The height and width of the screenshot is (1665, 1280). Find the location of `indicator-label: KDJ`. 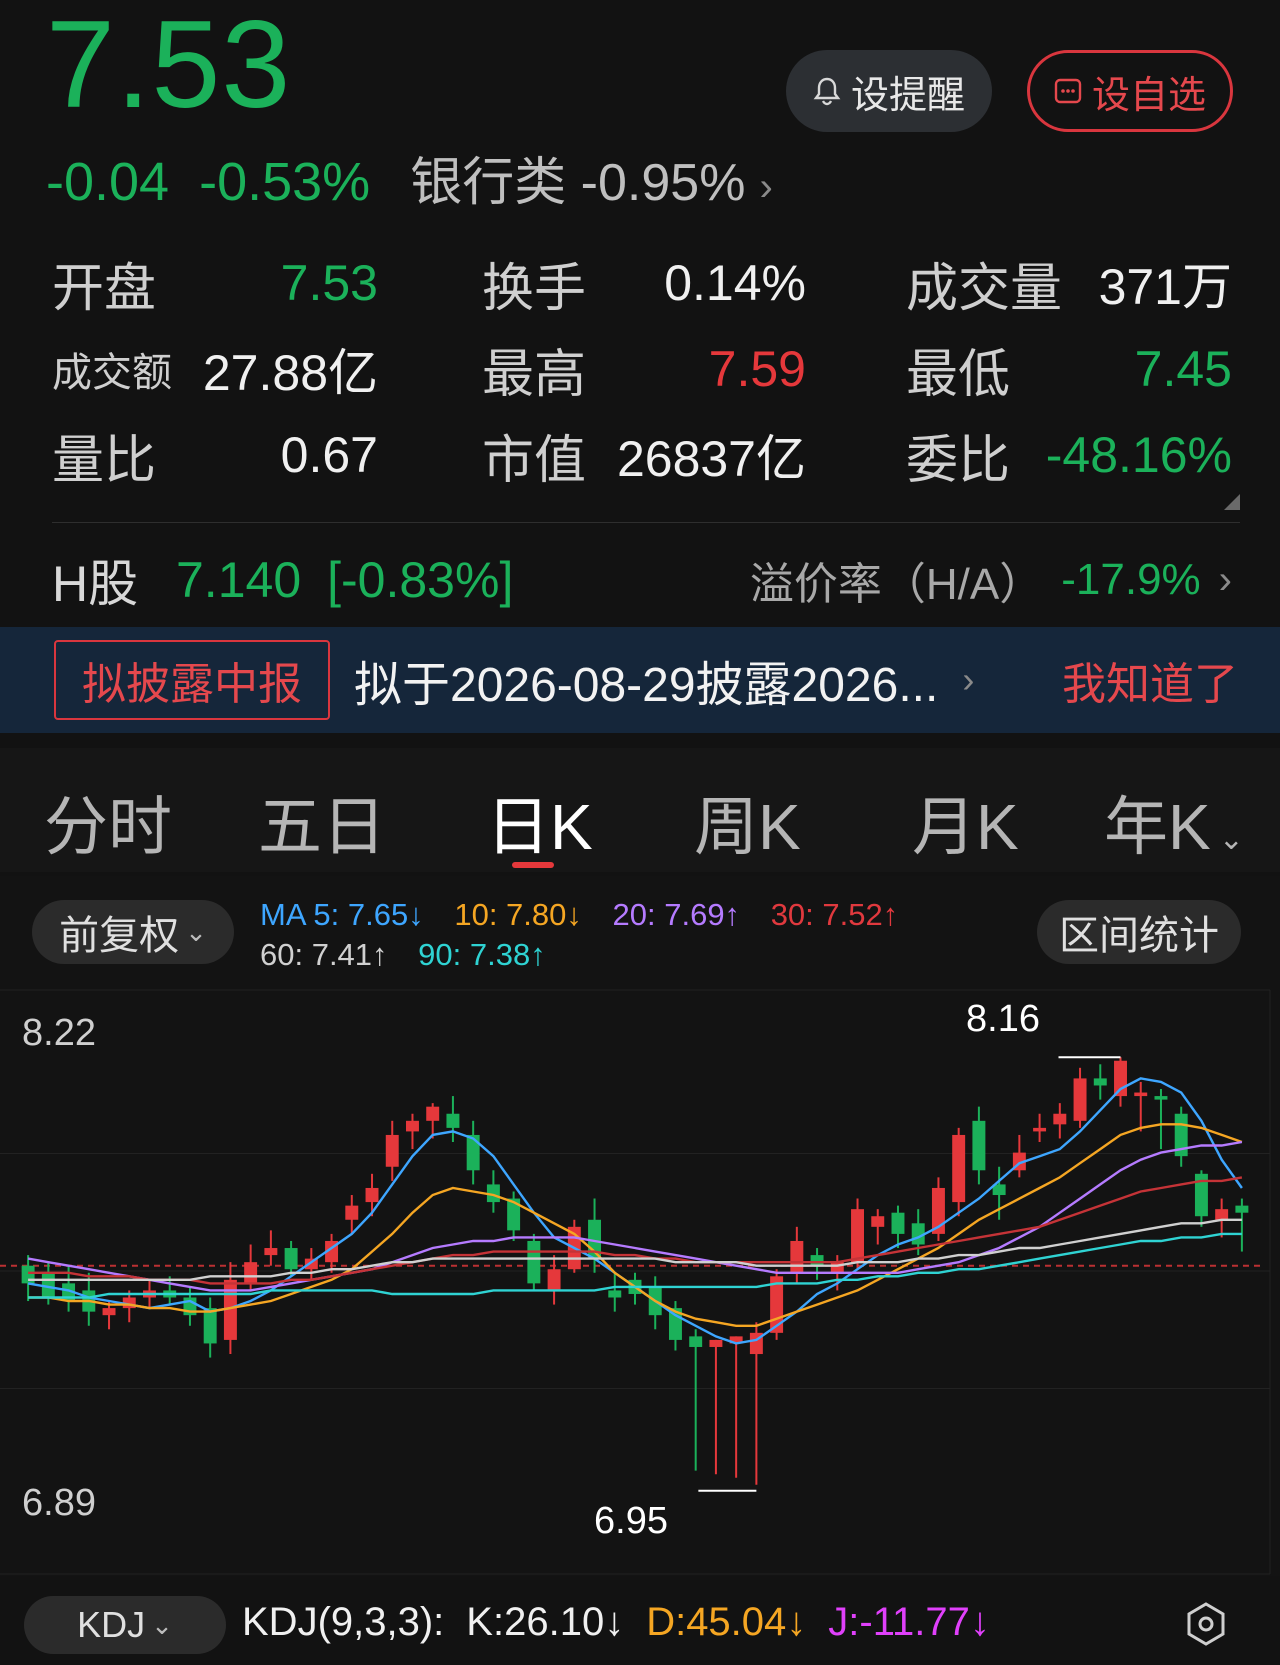

indicator-label: KDJ is located at coordinates (111, 1624).